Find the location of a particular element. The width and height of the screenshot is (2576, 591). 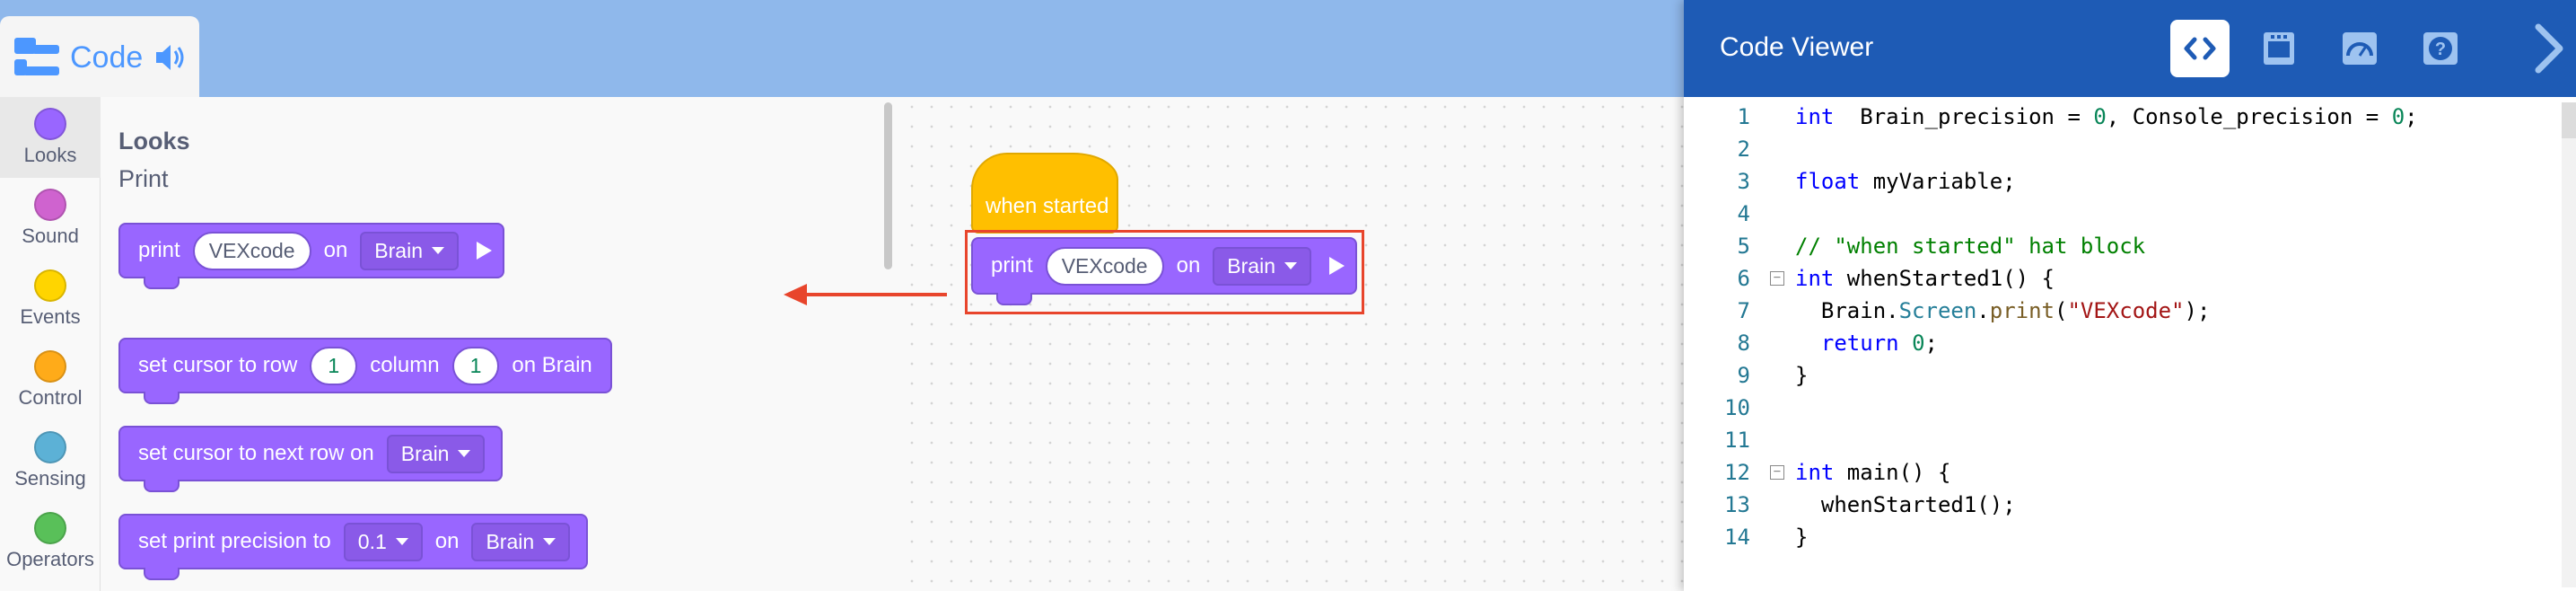

sound-color-dot is located at coordinates (50, 205).